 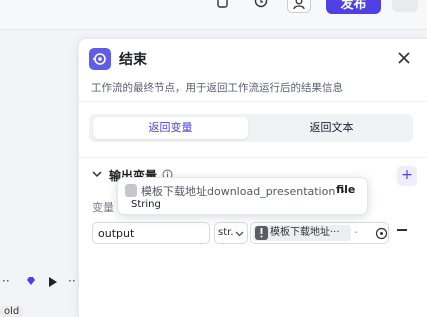 What do you see at coordinates (31, 281) in the screenshot?
I see `diamond-icon` at bounding box center [31, 281].